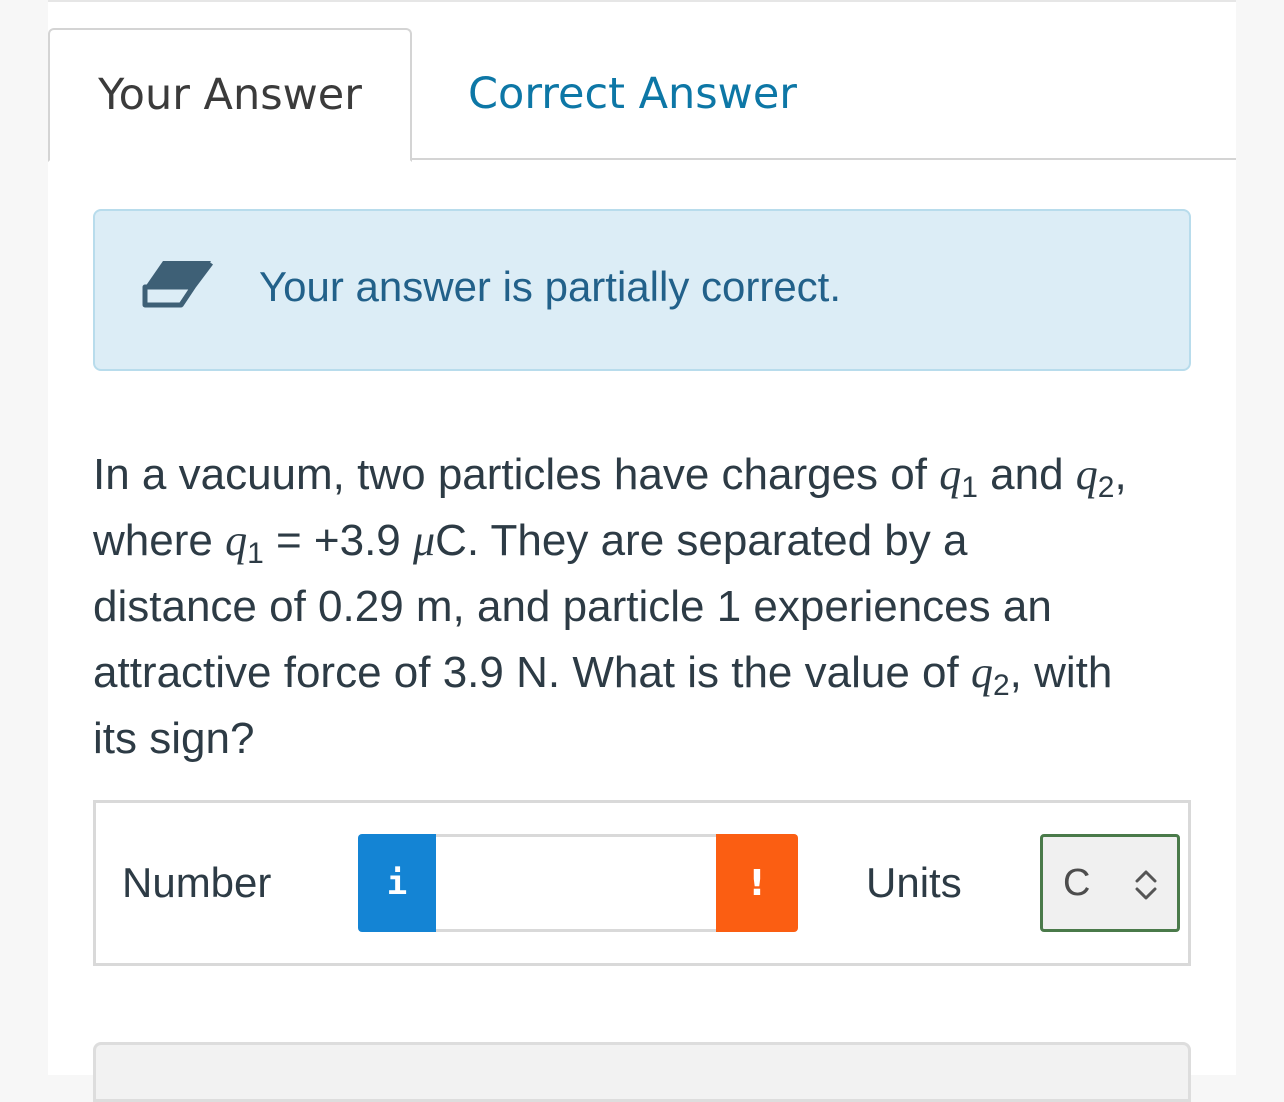 Image resolution: width=1284 pixels, height=1102 pixels. What do you see at coordinates (1146, 885) in the screenshot?
I see `chevron-up-down-icon` at bounding box center [1146, 885].